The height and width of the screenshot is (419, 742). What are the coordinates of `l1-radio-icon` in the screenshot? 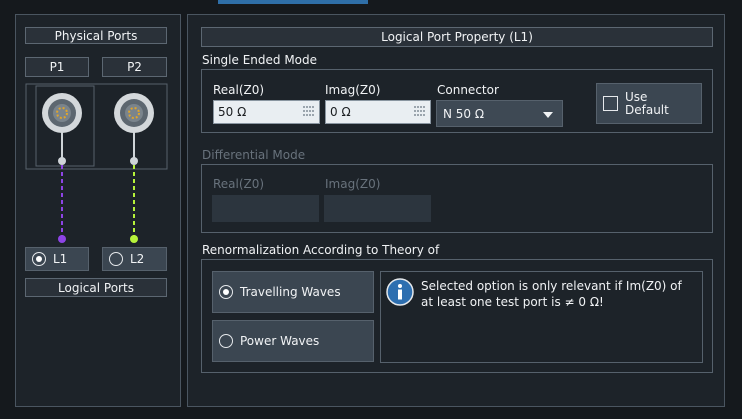 It's located at (39, 259).